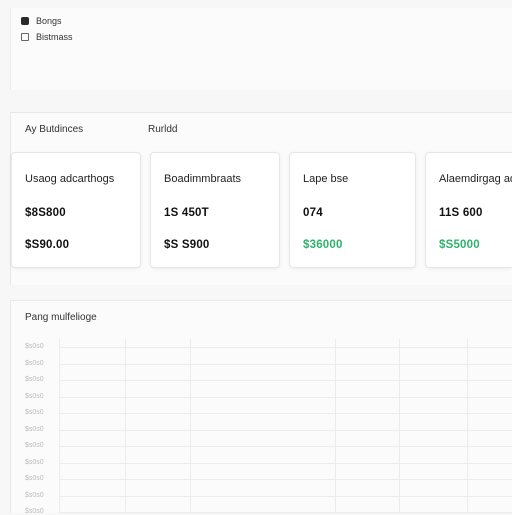 The height and width of the screenshot is (515, 512). I want to click on nav-item-1: Bongs, so click(41, 21).